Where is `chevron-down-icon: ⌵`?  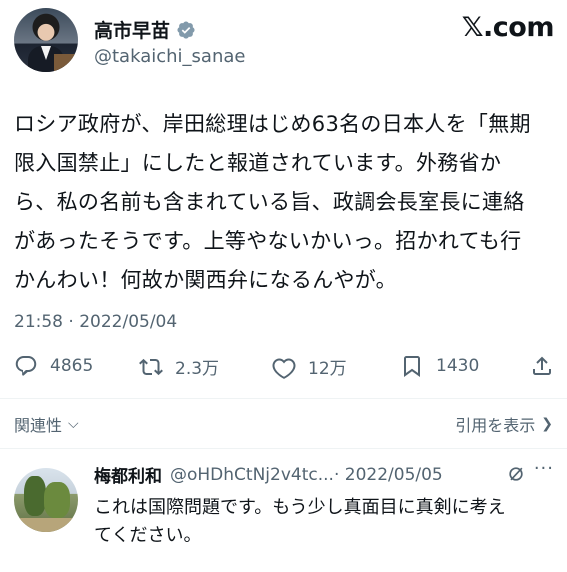
chevron-down-icon: ⌵ is located at coordinates (73, 424).